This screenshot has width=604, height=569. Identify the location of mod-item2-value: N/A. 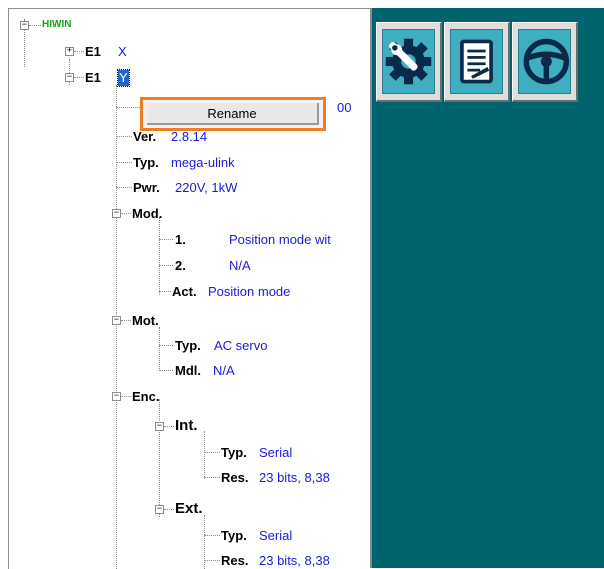
(240, 265).